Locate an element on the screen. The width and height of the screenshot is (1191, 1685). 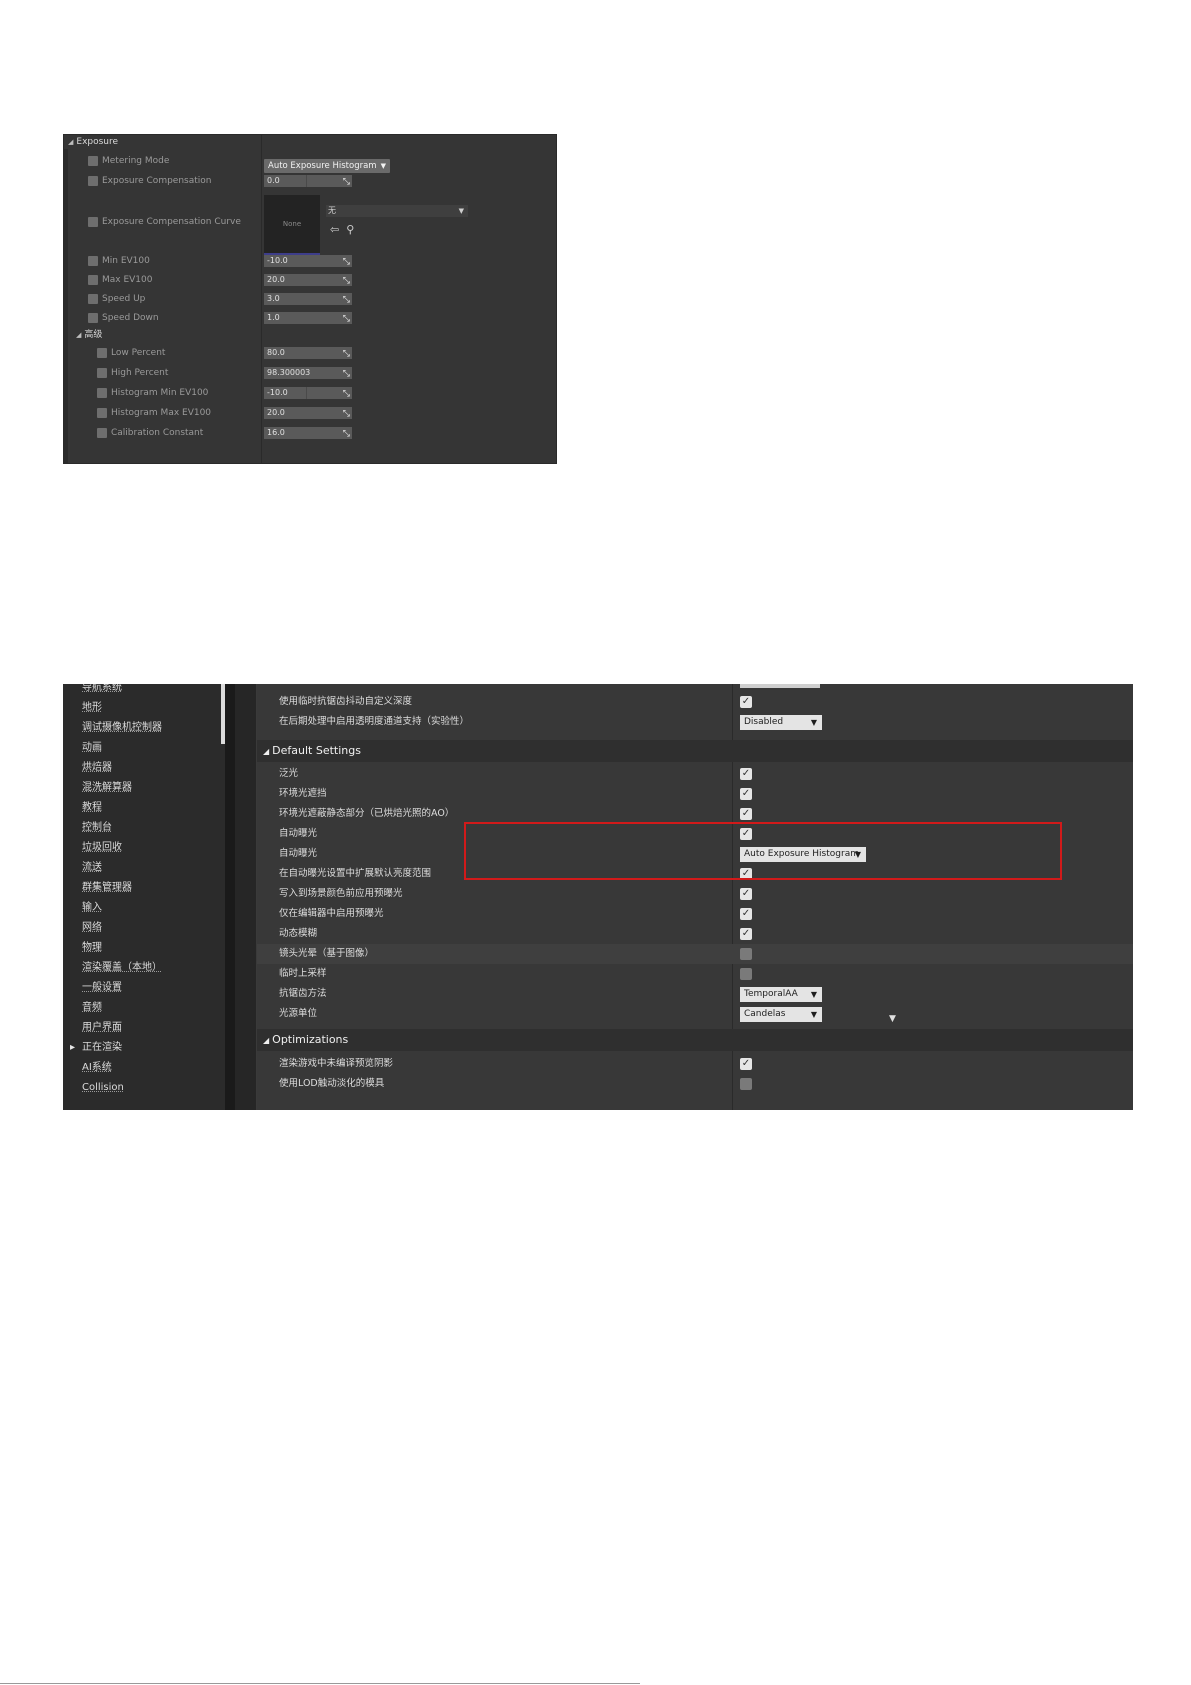
metering-mode-dropdown: Auto Exposure Histogram ▼ is located at coordinates (327, 166).